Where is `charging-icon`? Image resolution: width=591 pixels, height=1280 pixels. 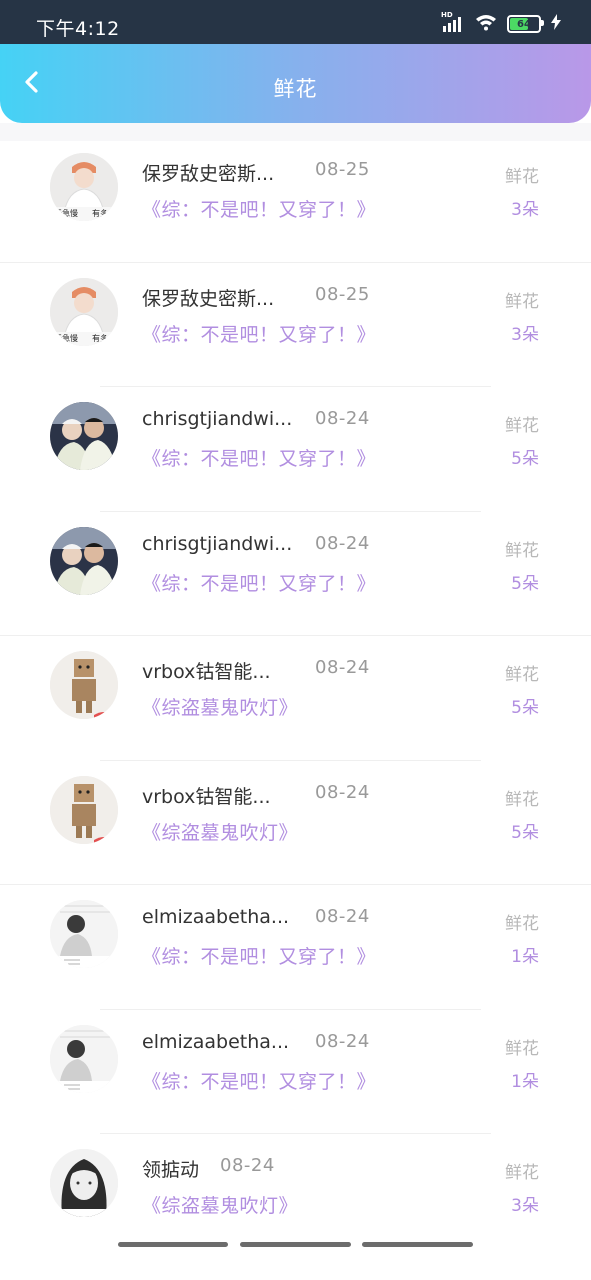 charging-icon is located at coordinates (556, 24).